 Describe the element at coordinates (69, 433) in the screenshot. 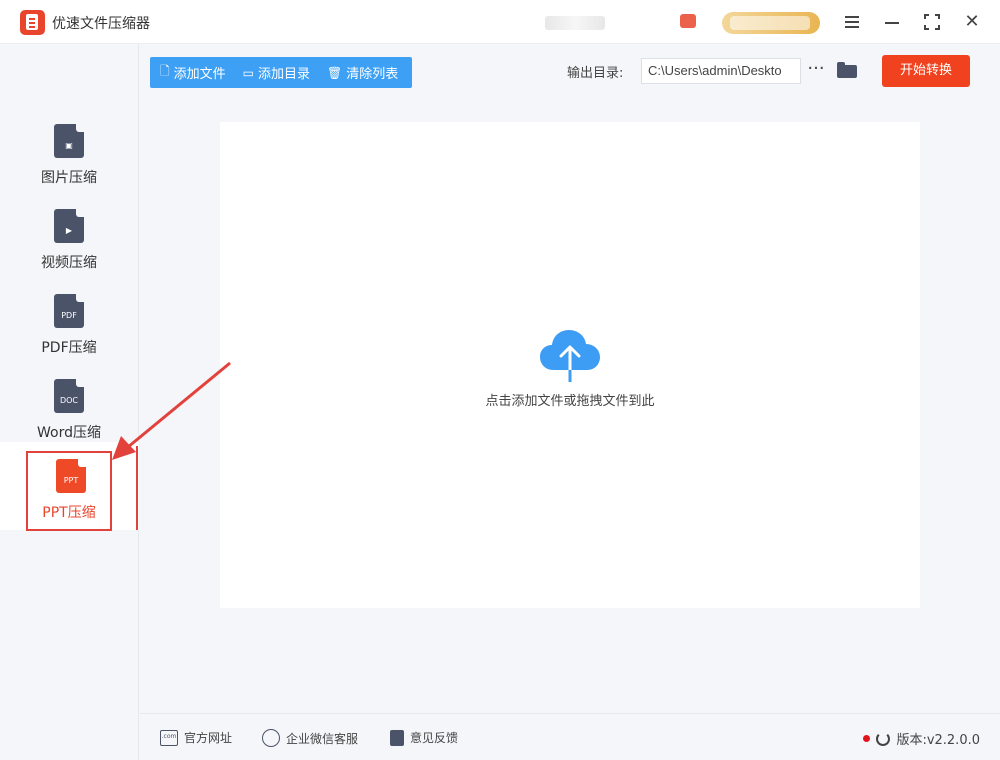

I see `sidebar-item-label: Word压缩` at that location.